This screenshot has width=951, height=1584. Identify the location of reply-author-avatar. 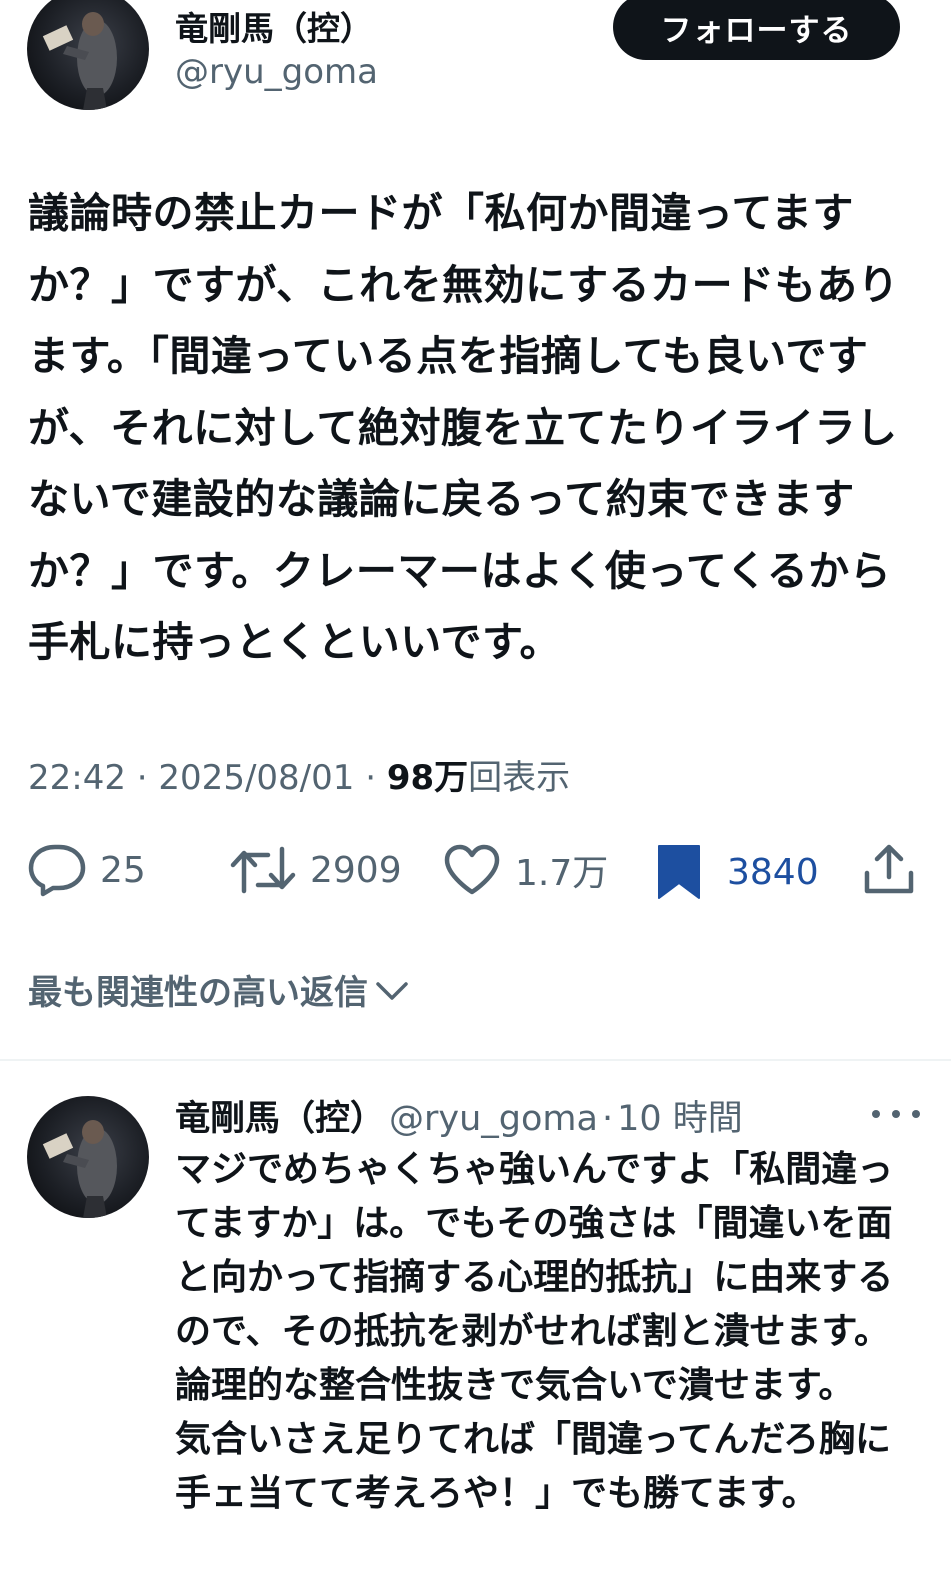
(88, 1157).